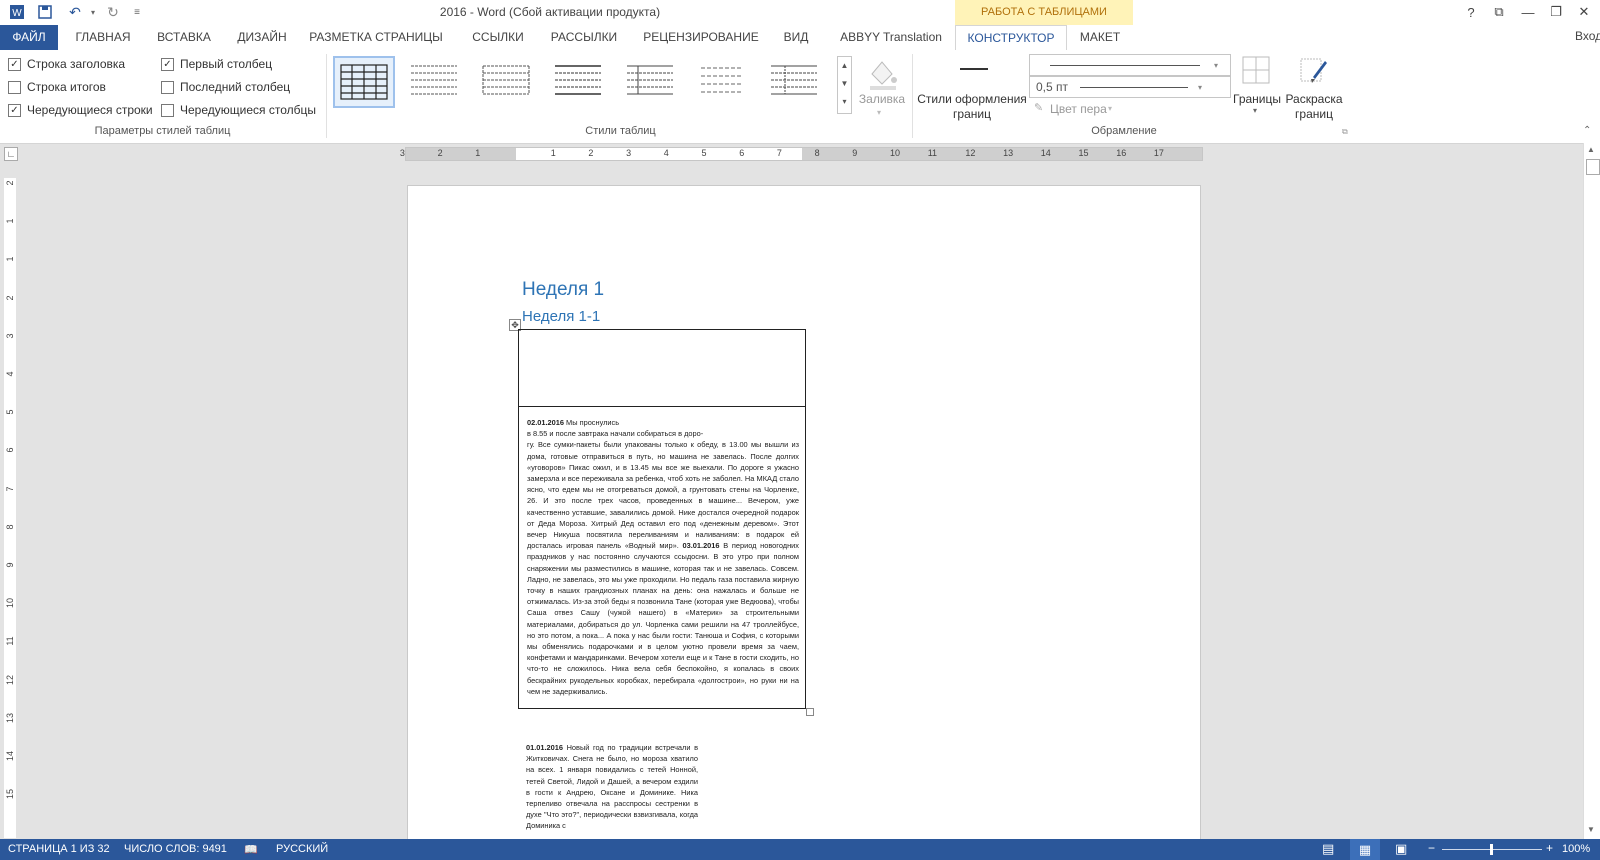 Image resolution: width=1600 pixels, height=860 pixels. What do you see at coordinates (701, 37) in the screenshot?
I see `tab-review: РЕЦЕНЗИРОВАНИЕ` at bounding box center [701, 37].